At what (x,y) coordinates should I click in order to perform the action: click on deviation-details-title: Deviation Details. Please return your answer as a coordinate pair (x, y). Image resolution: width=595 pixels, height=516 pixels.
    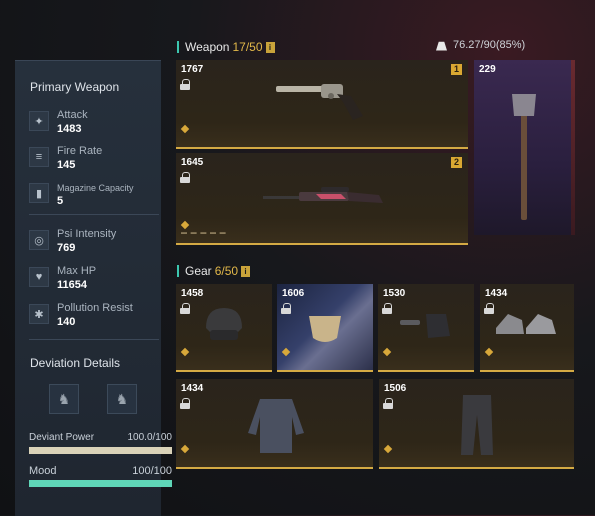
    Looking at the image, I should click on (75, 363).